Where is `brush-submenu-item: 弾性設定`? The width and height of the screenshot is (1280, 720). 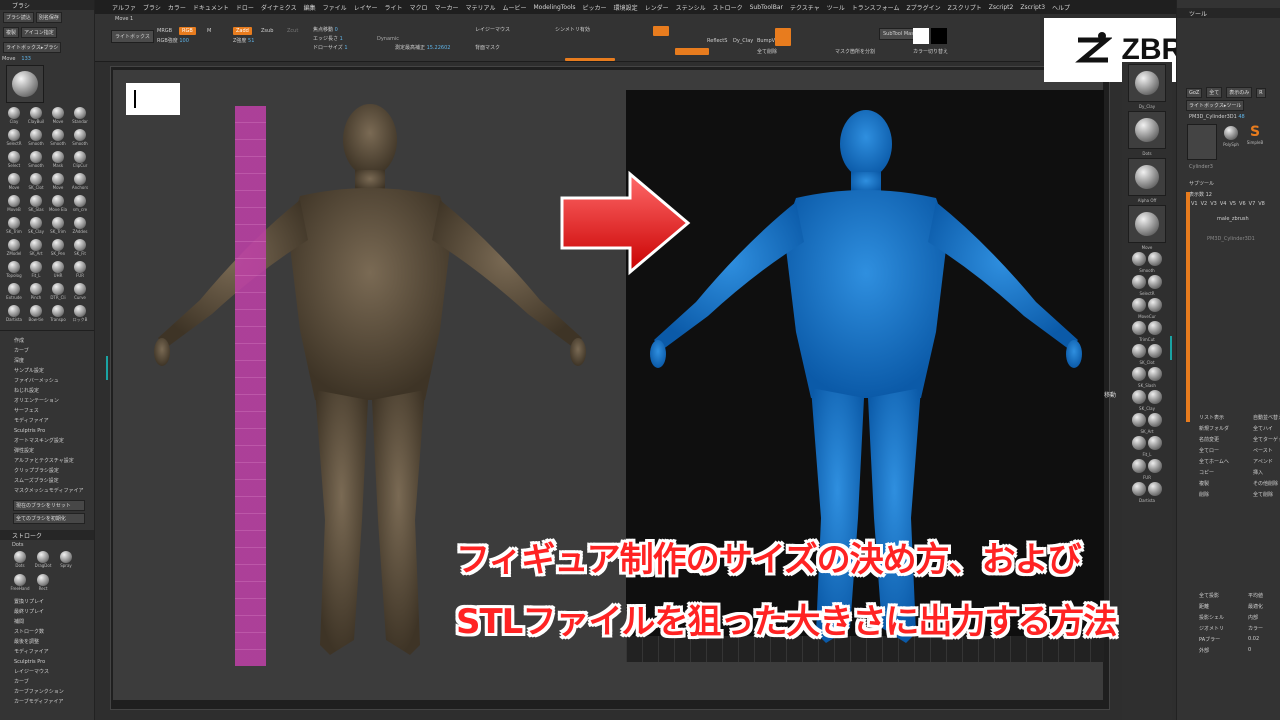
brush-submenu-item: 弾性設定 is located at coordinates (54, 451).